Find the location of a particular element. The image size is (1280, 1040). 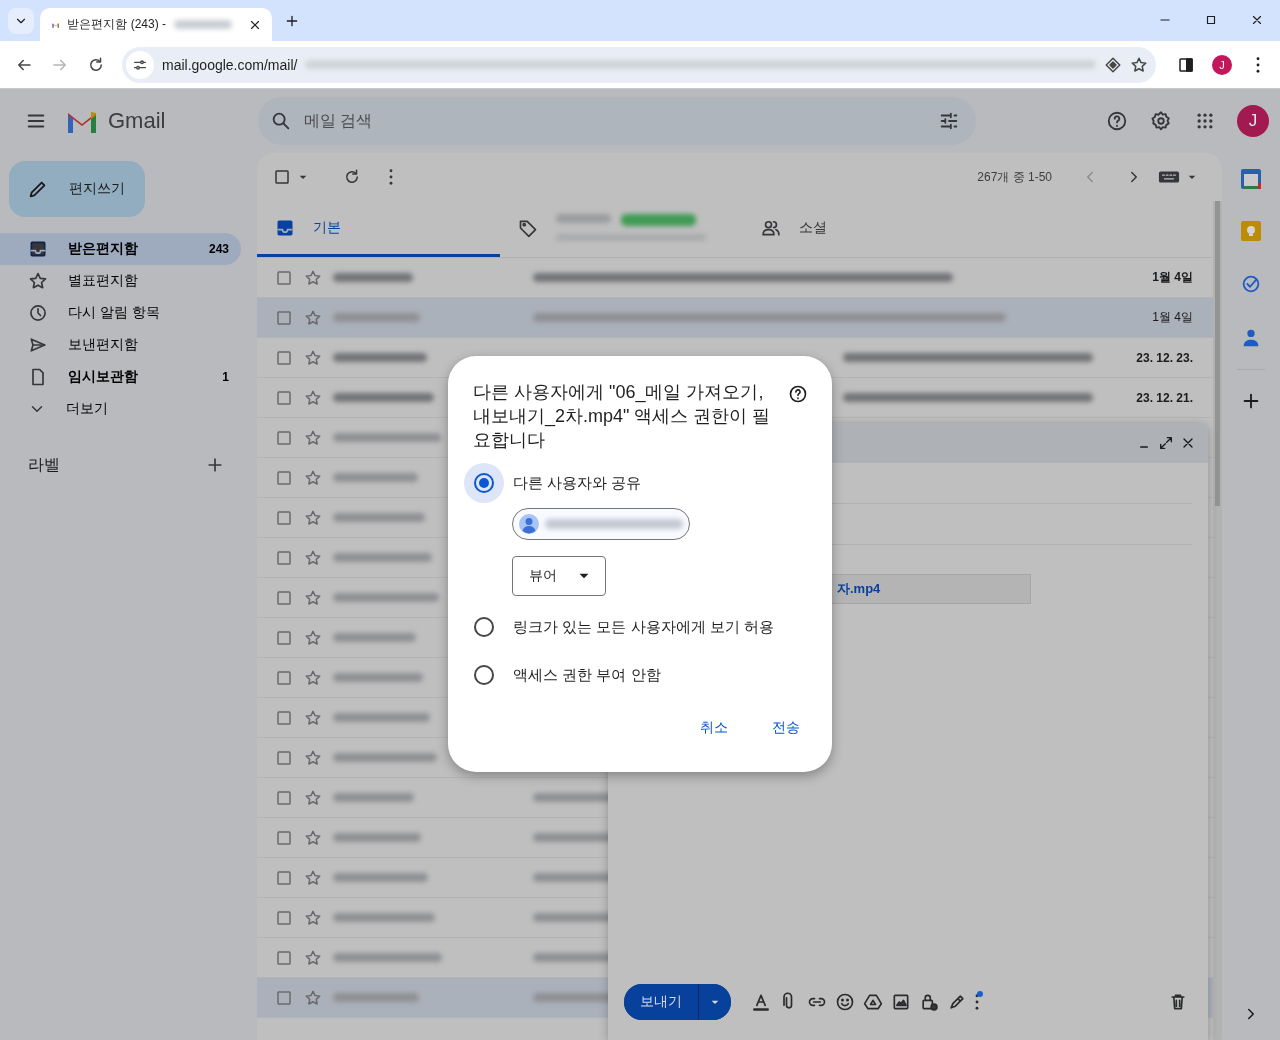

nav-item: 보낸편지함 is located at coordinates (120, 345).